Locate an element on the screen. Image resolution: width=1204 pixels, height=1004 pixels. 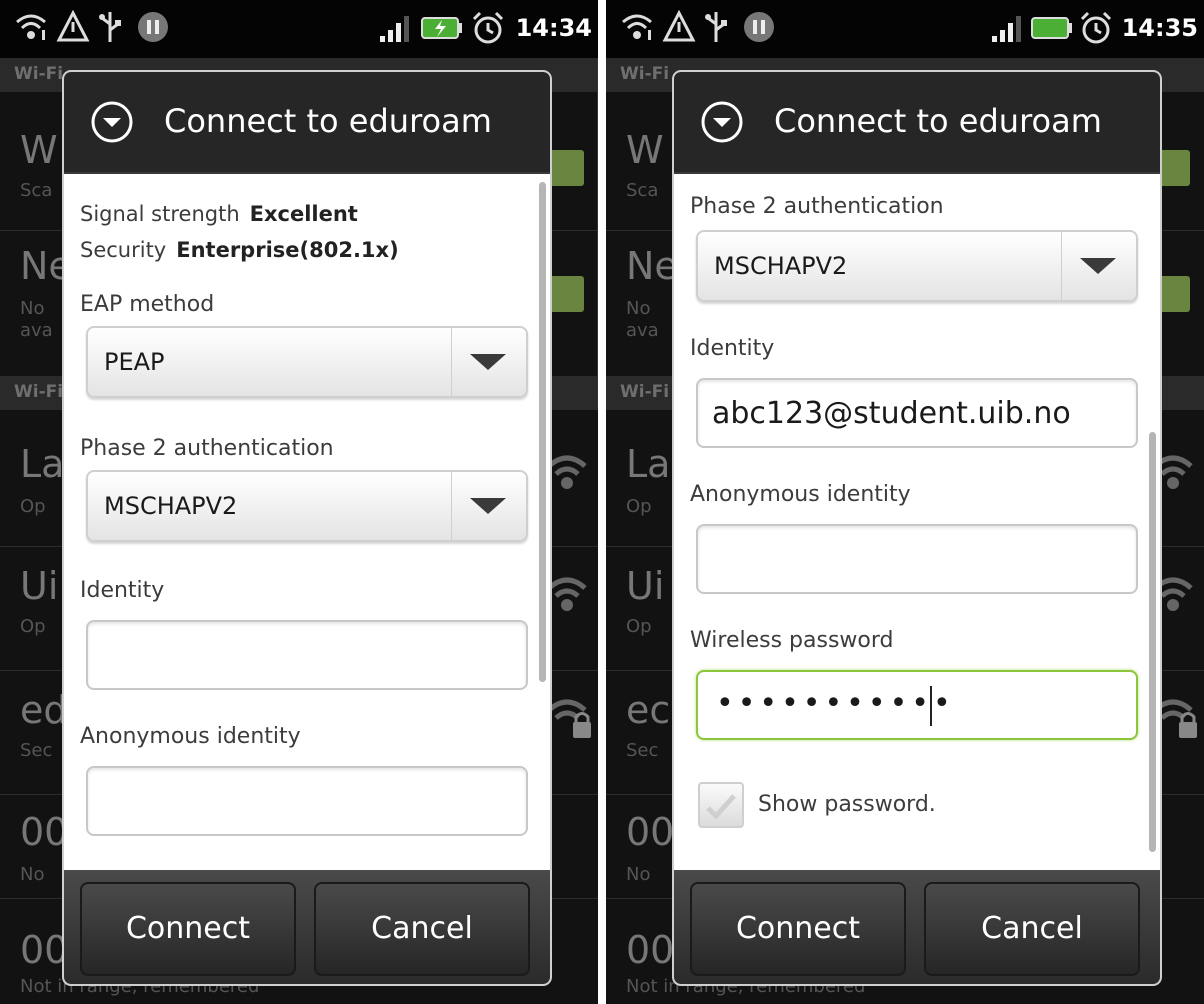
status-bar: 14:34 is located at coordinates (299, 29).